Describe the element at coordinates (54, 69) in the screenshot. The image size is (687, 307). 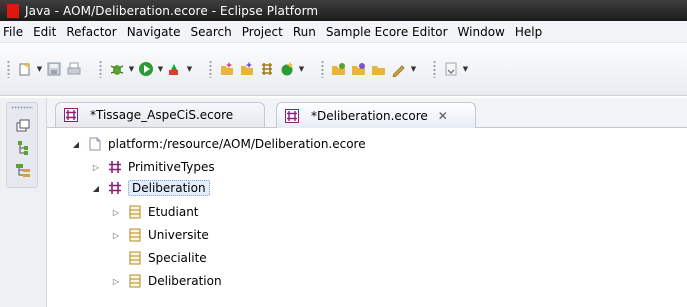
I see `save-icon` at that location.